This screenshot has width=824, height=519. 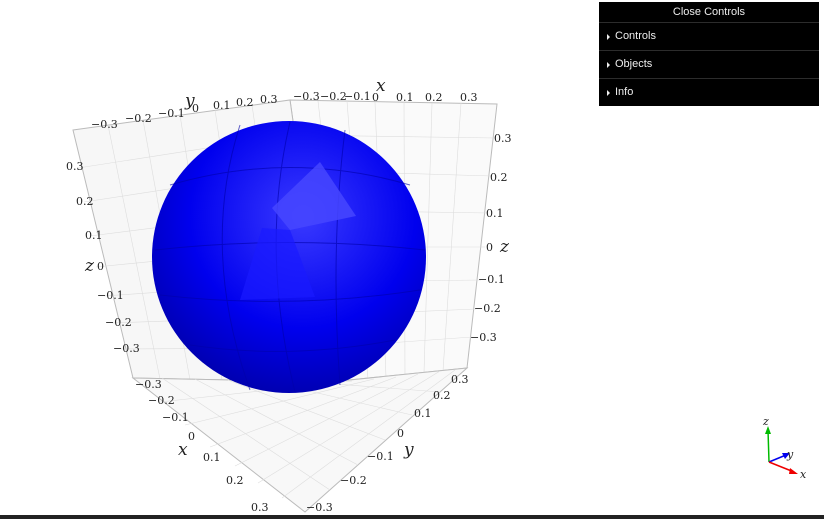 I want to click on folder-controls: Controls, so click(x=709, y=36).